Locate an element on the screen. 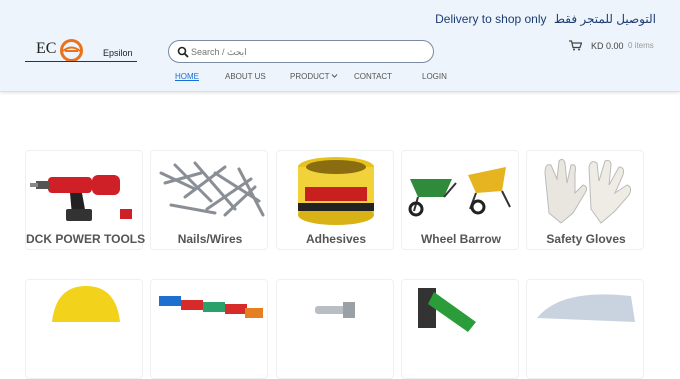 The height and width of the screenshot is (379, 680). wheel-barrow-image is located at coordinates (459, 192).